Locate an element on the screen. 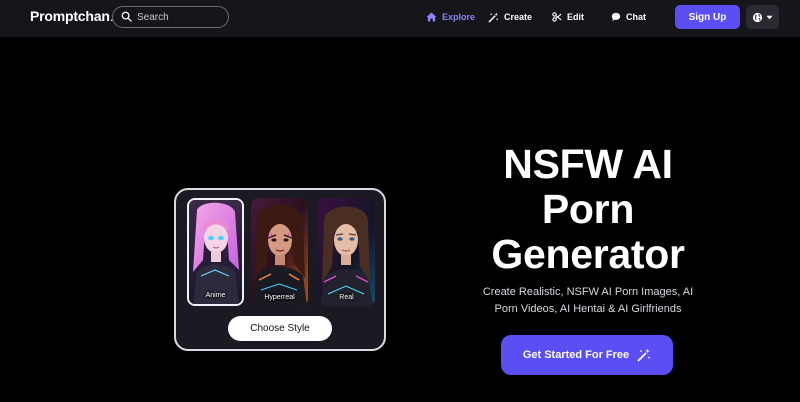  scissors-icon is located at coordinates (557, 17).